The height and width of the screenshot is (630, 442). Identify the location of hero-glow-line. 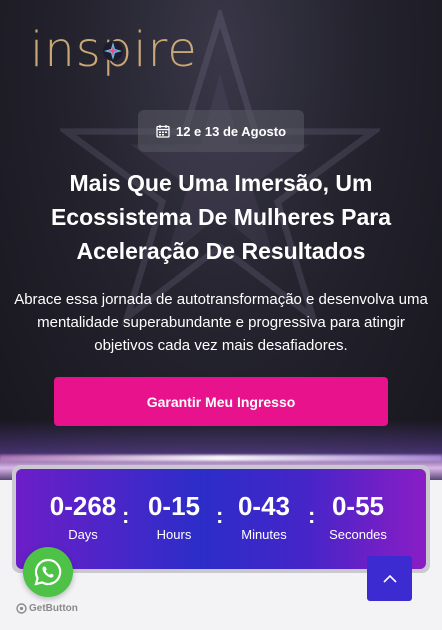
(221, 458).